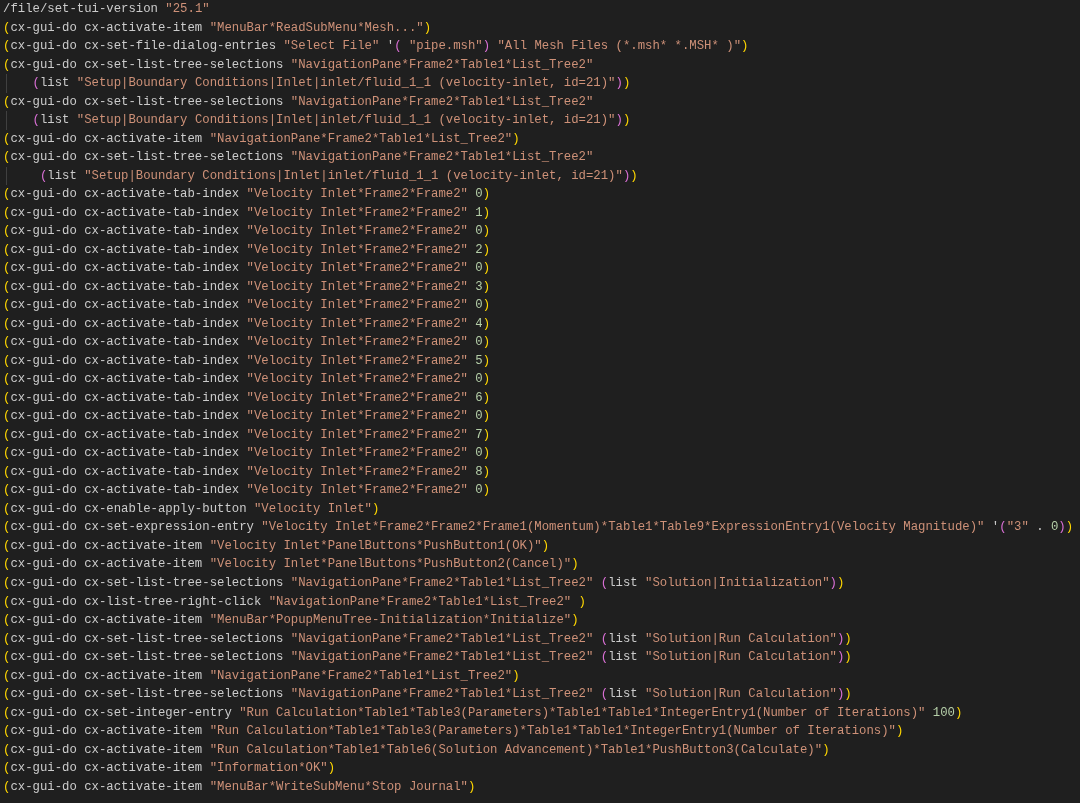 This screenshot has width=1080, height=803. I want to click on code-line: (cx-gui-do cx-activate-tab-index "Velocity Inlet*Frame2*Frame2" 7), so click(247, 434).